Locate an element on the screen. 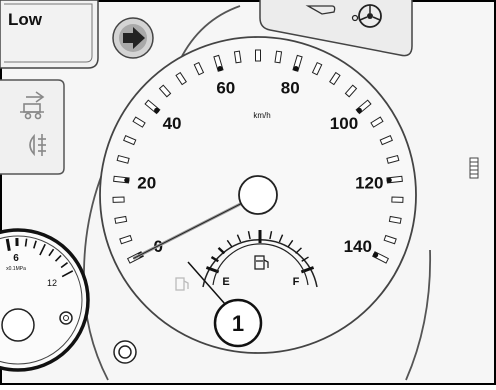 The height and width of the screenshot is (390, 496). speedometer-hub is located at coordinates (258, 195).